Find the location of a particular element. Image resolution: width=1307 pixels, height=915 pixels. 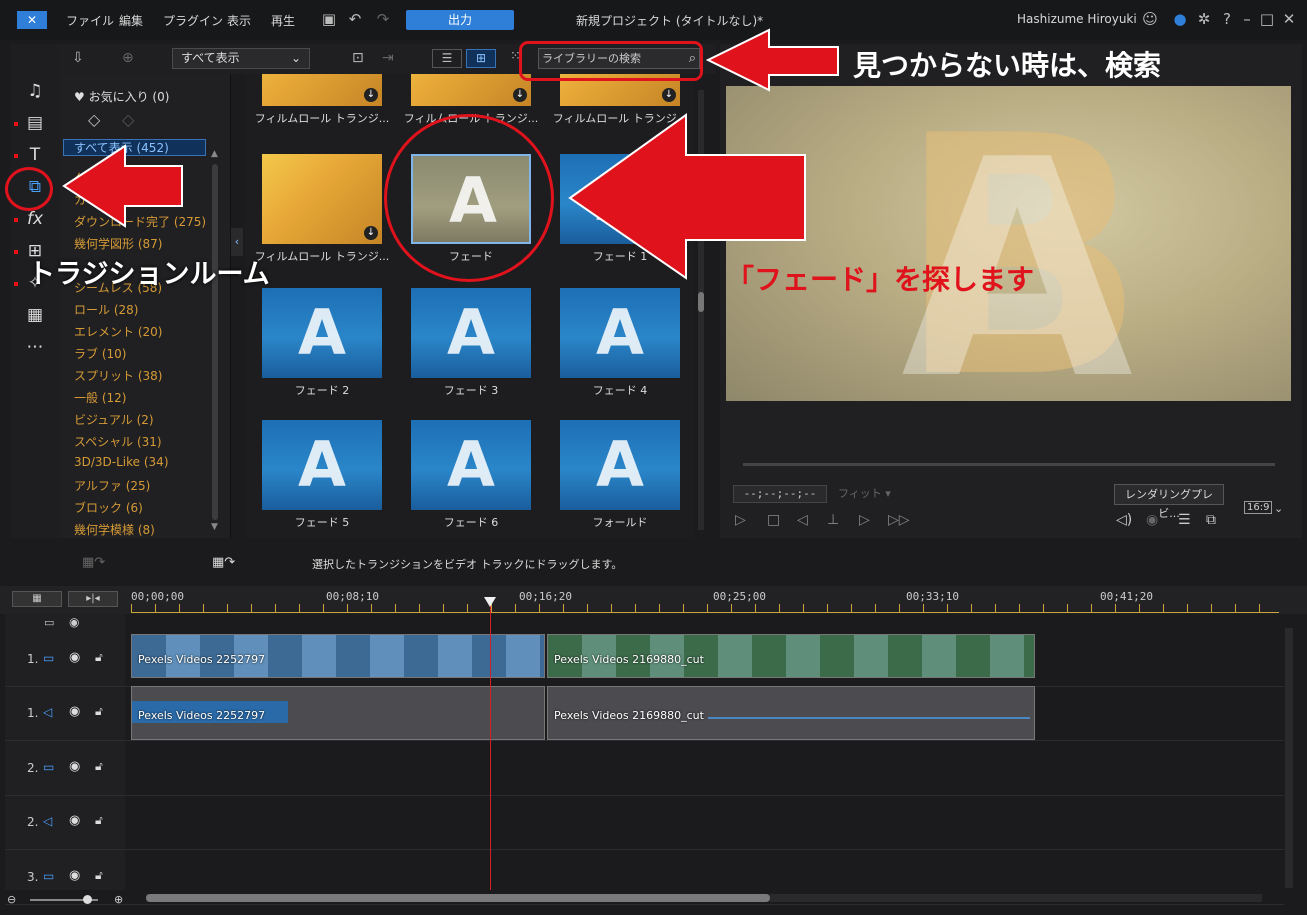

fade-arrow is located at coordinates (687, 196).